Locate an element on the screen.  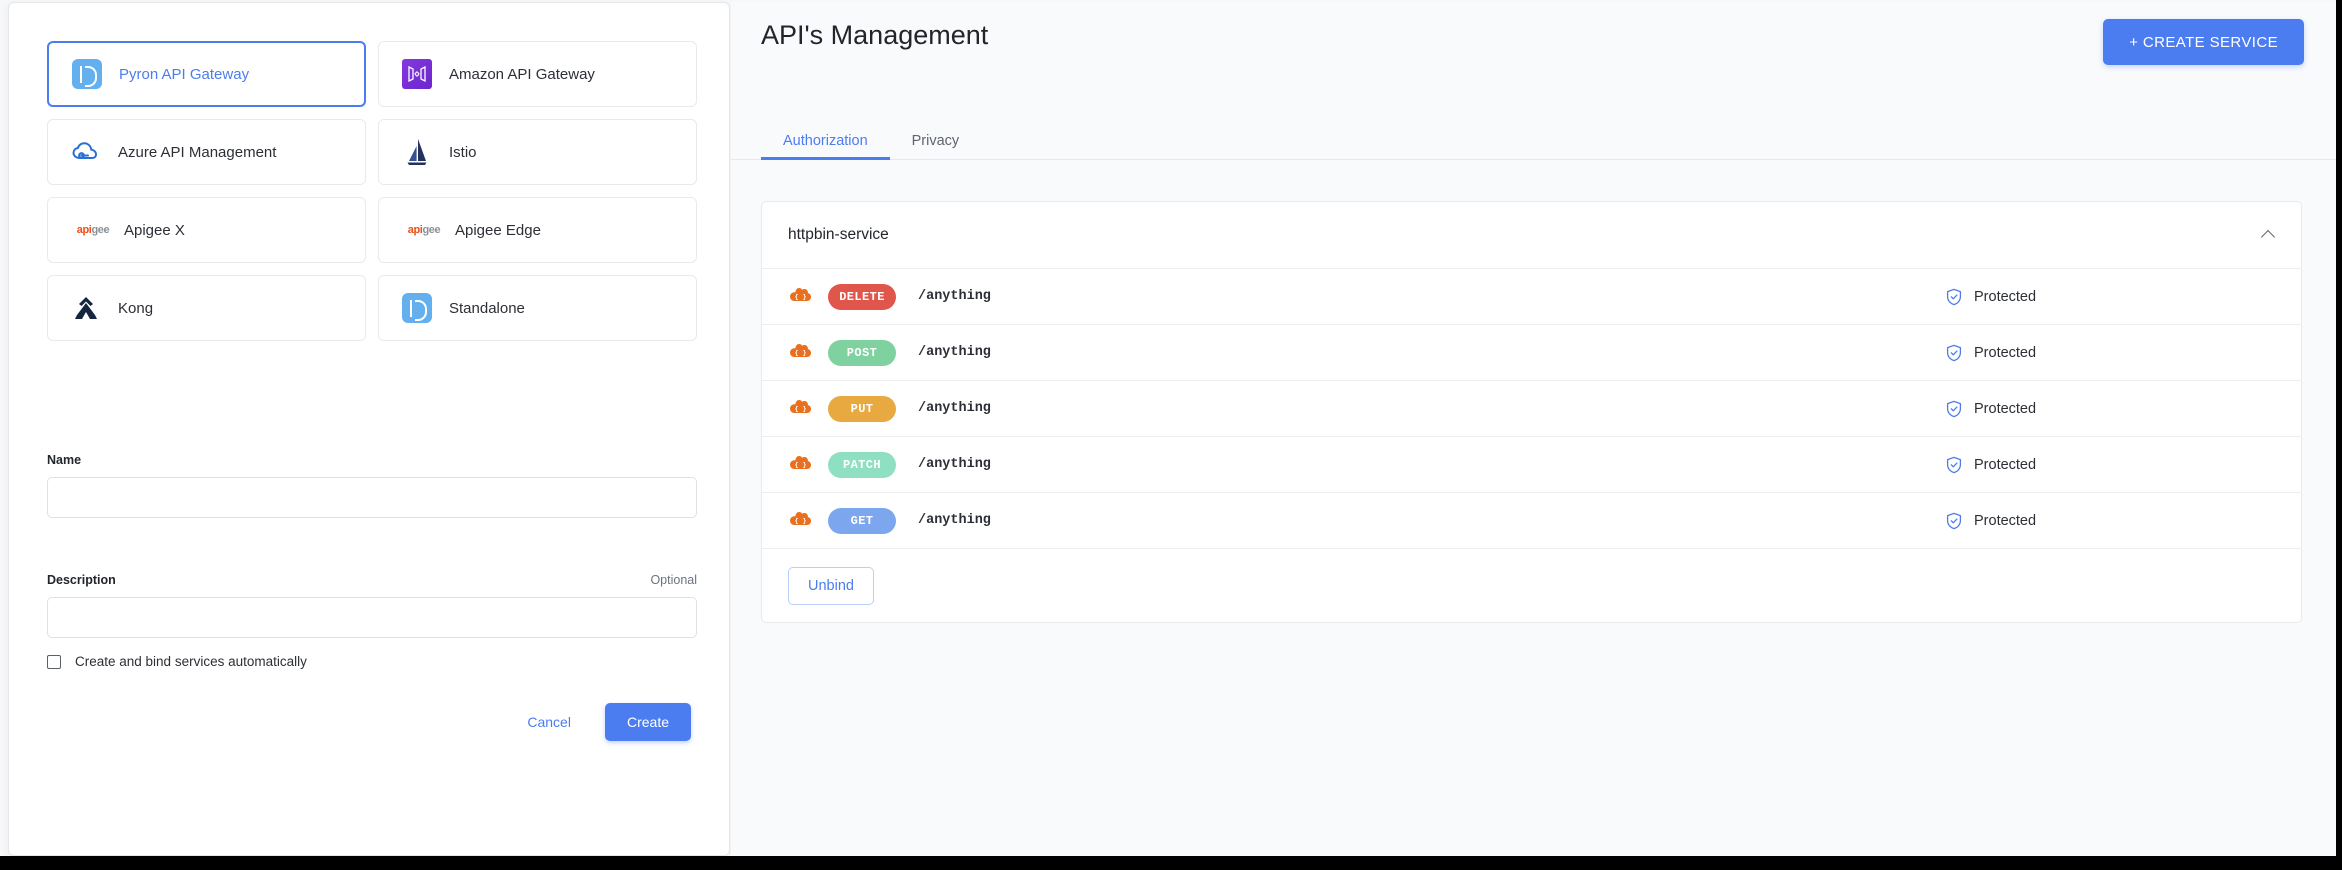
tab-privacy: Privacy is located at coordinates (936, 146).